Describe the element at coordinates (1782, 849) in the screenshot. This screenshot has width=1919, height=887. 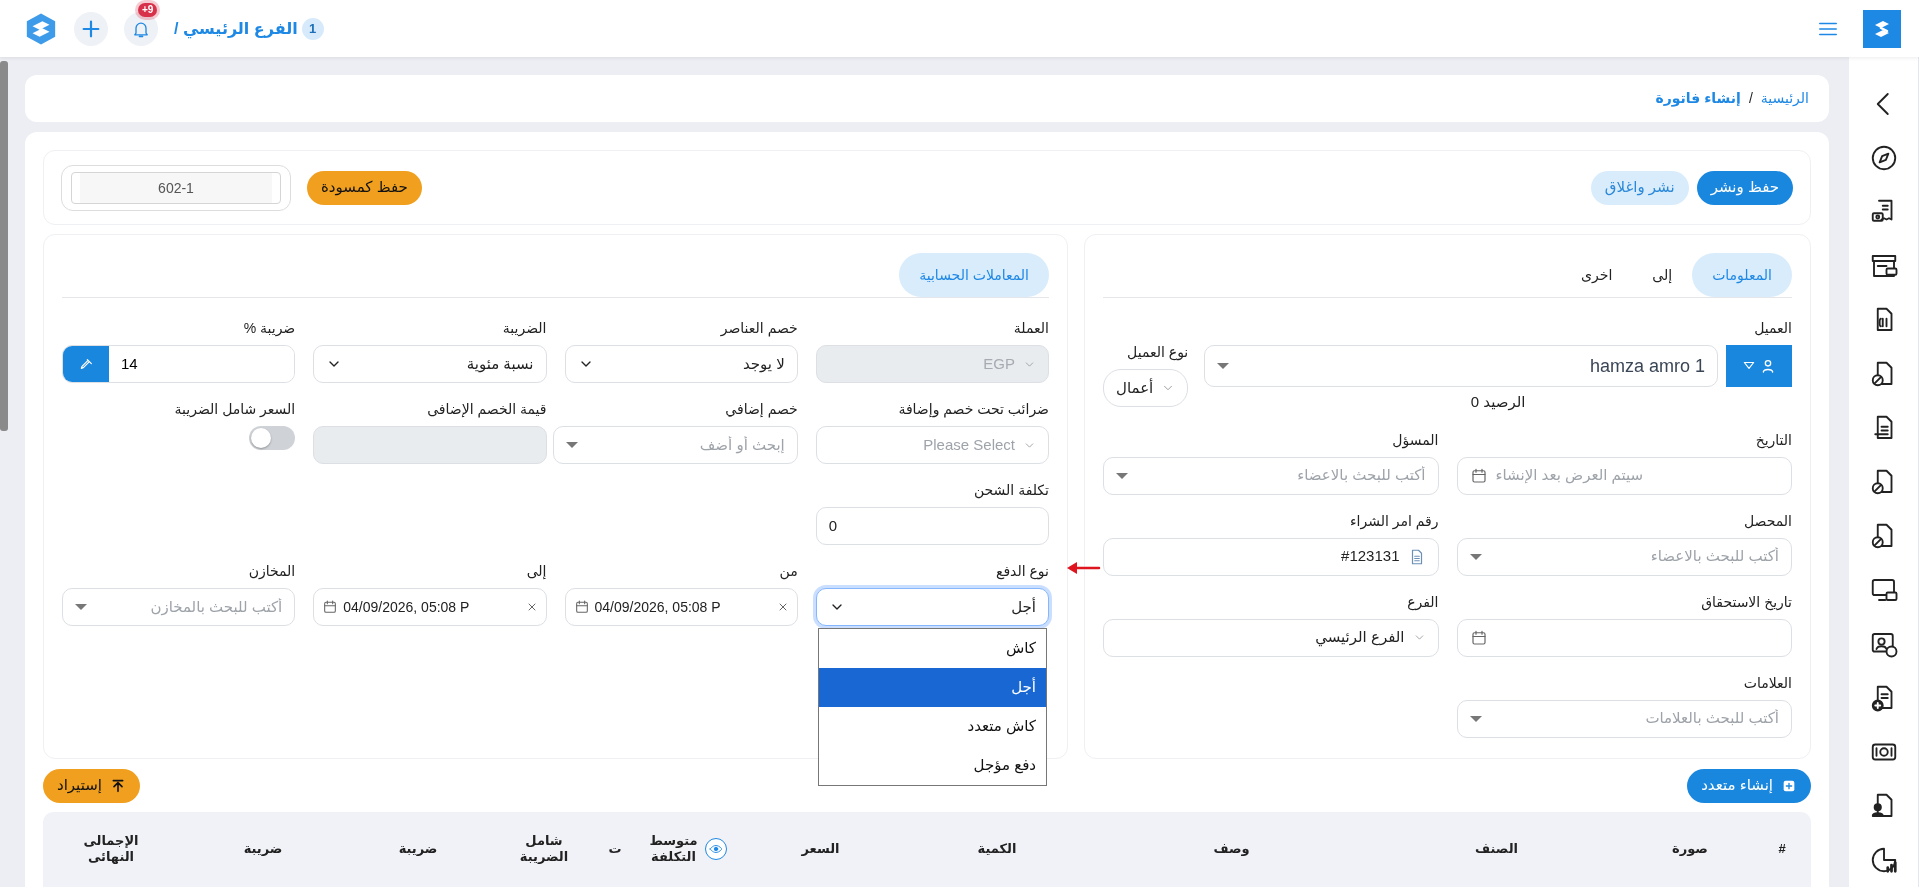
I see `column-header: #` at that location.